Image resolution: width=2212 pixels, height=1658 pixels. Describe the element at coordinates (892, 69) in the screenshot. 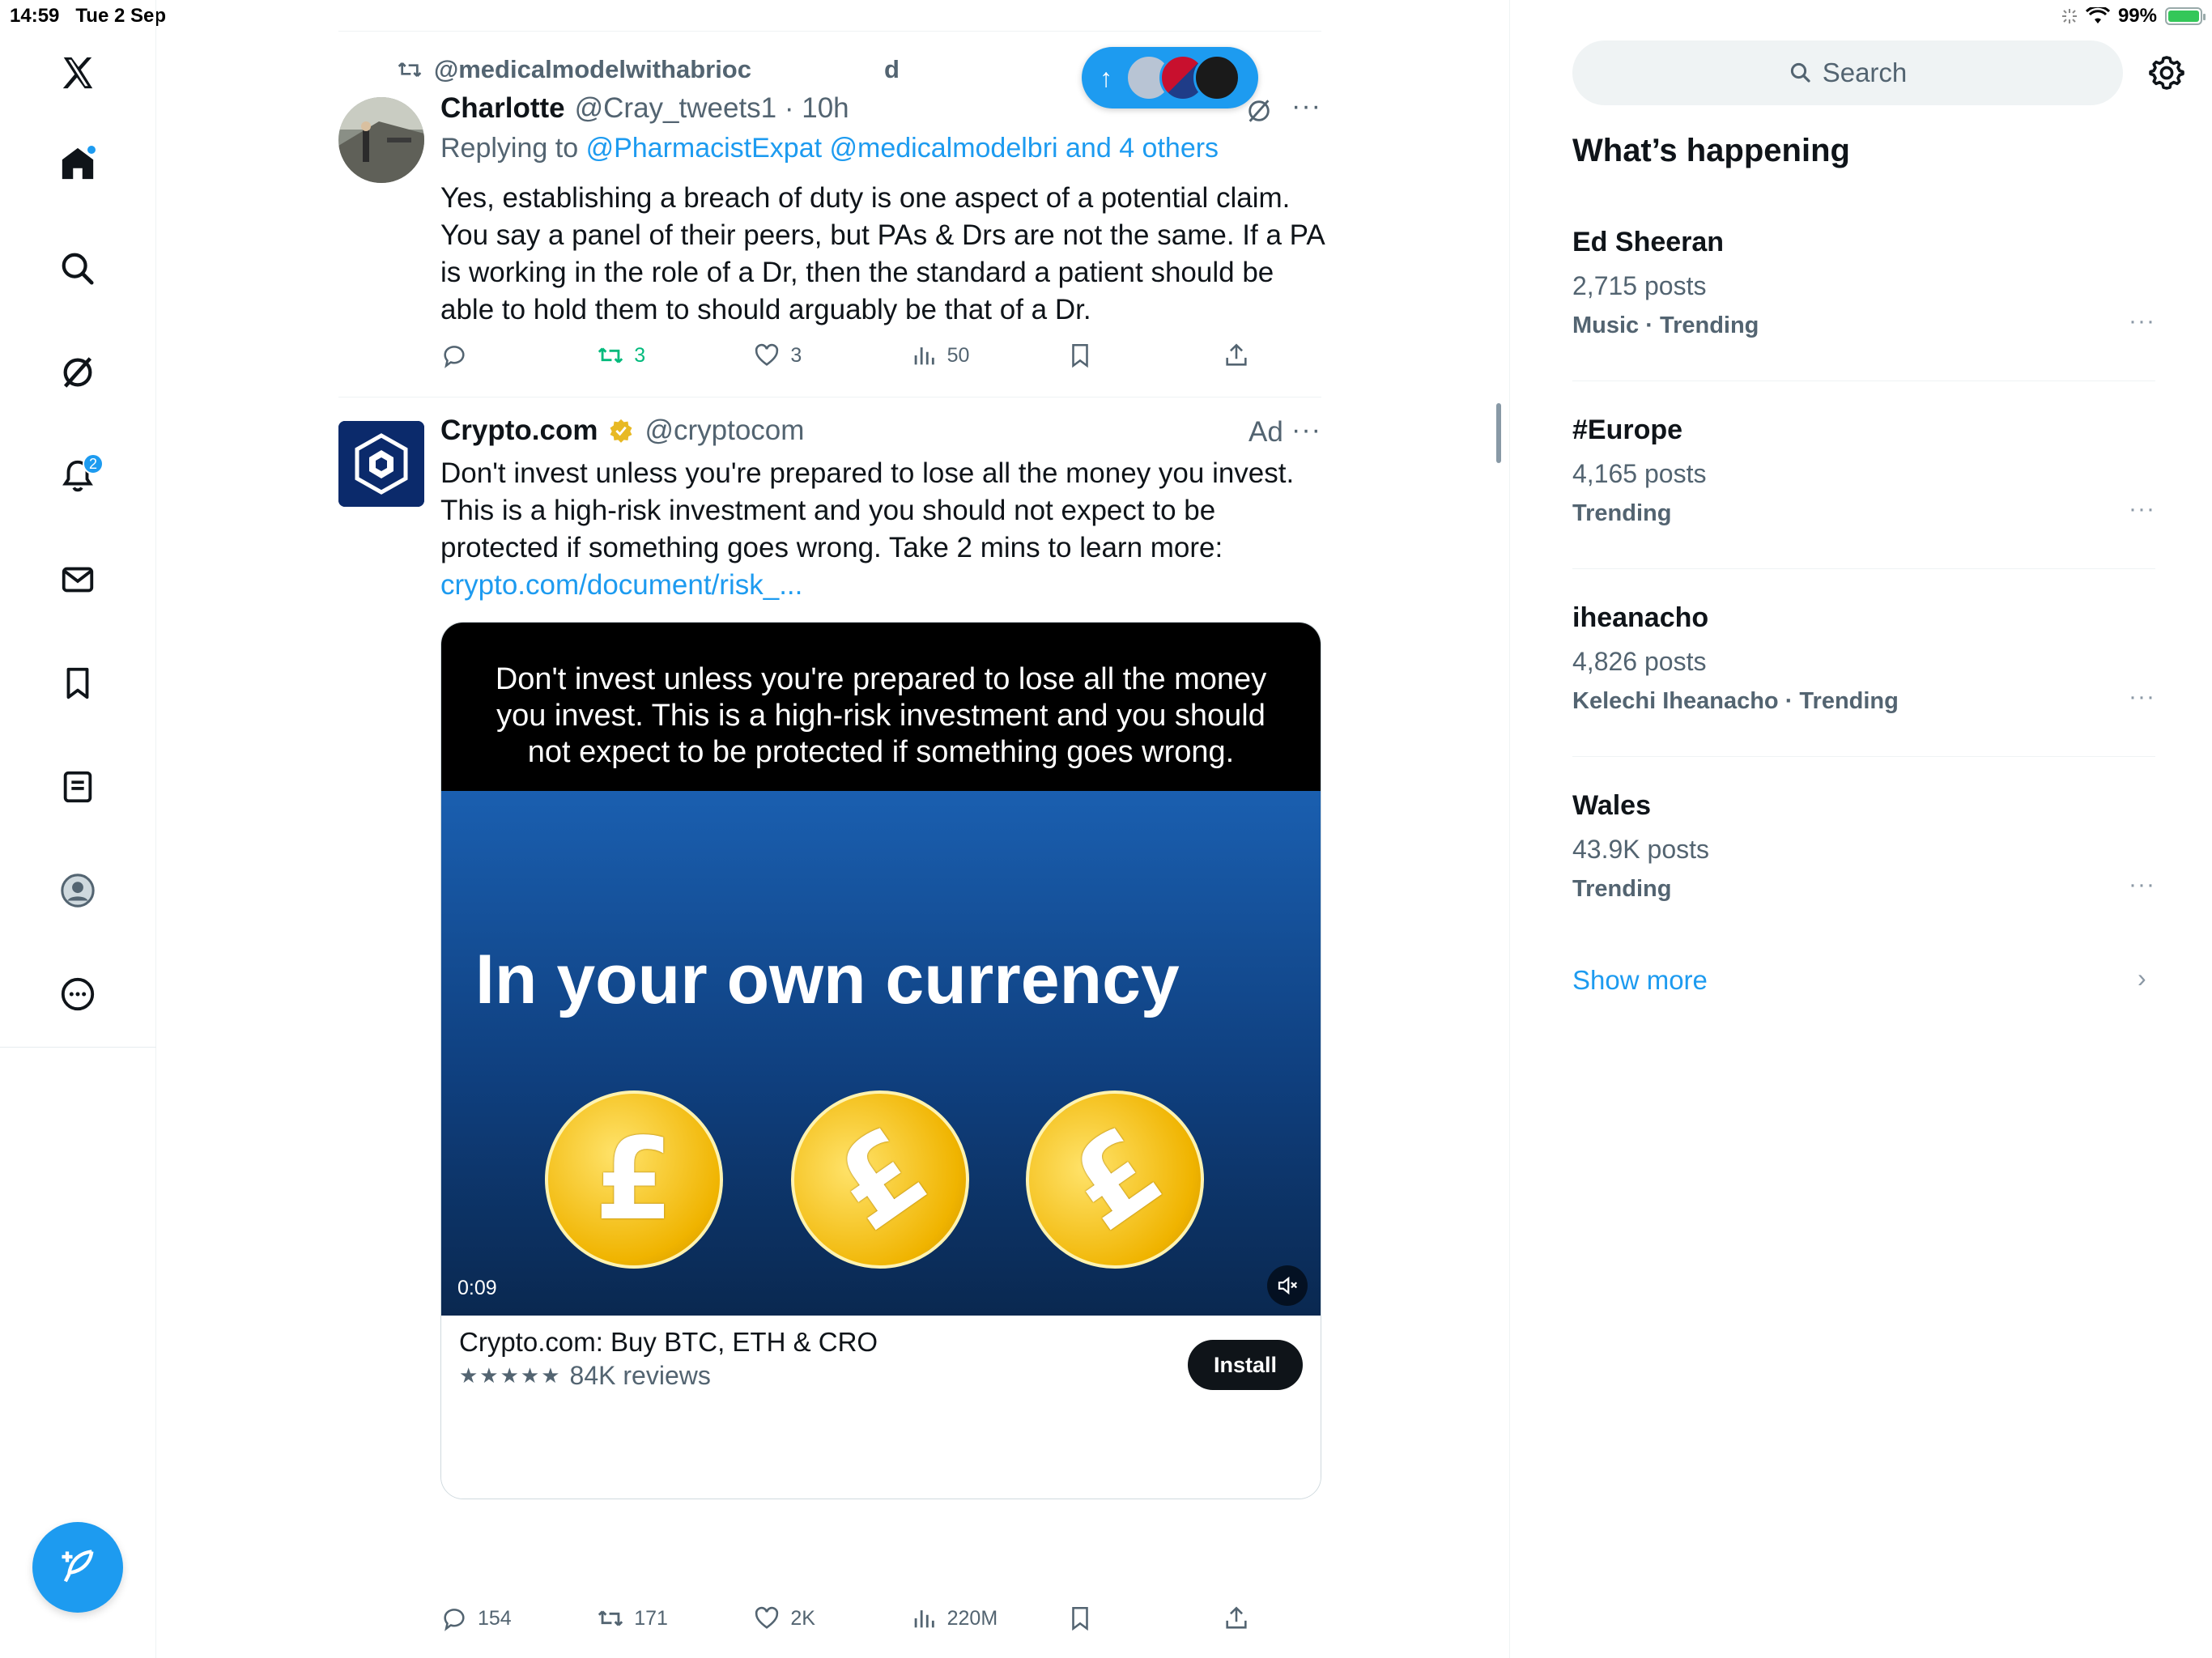

I see `retweeted-by-suffix: d` at that location.